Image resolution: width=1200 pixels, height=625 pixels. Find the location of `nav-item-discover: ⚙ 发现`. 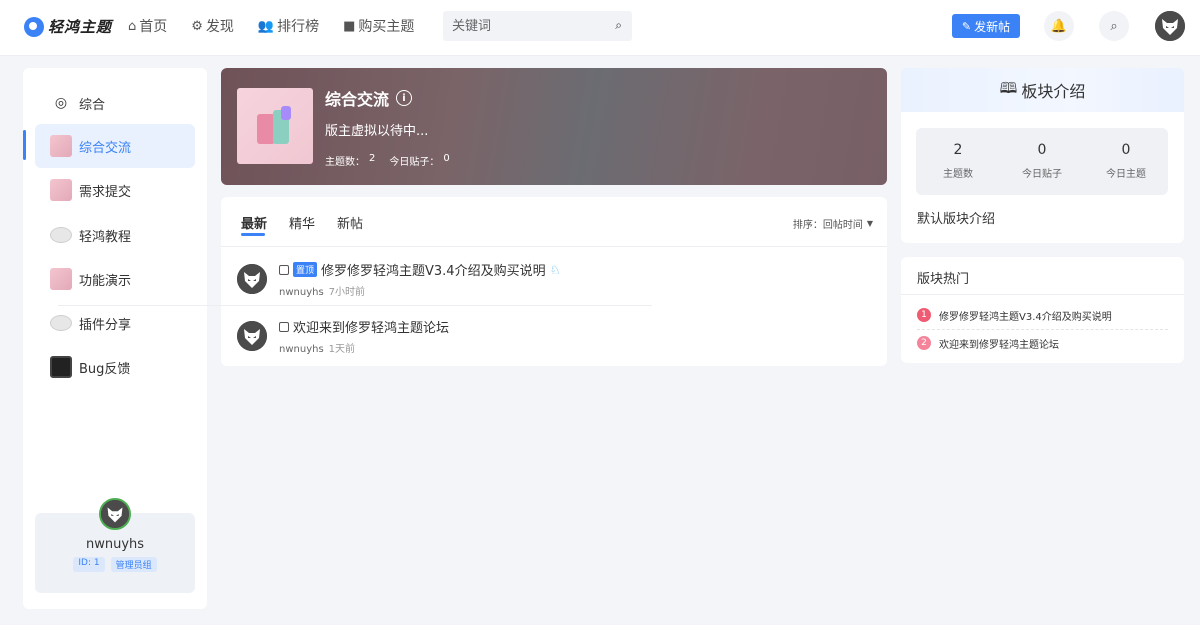

nav-item-discover: ⚙ 发现 is located at coordinates (212, 26).